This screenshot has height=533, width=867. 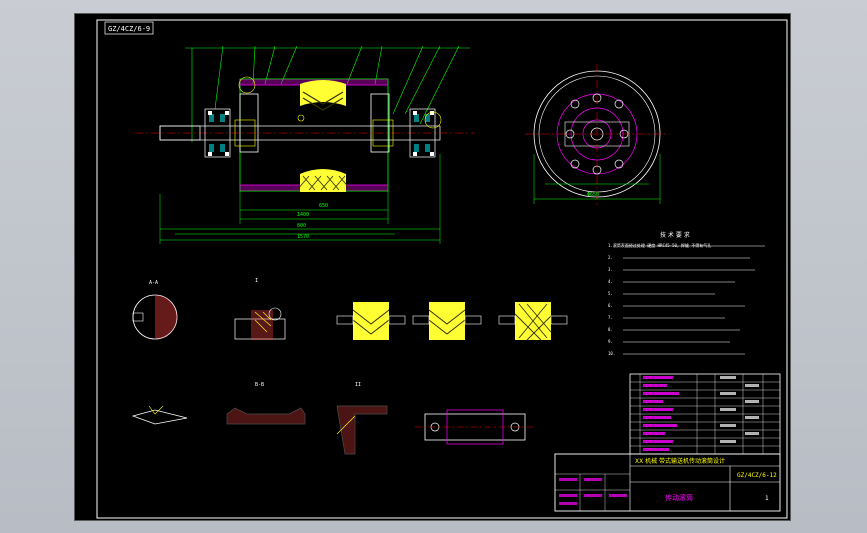 What do you see at coordinates (610, 293) in the screenshot?
I see `tech-req-line: 5.` at bounding box center [610, 293].